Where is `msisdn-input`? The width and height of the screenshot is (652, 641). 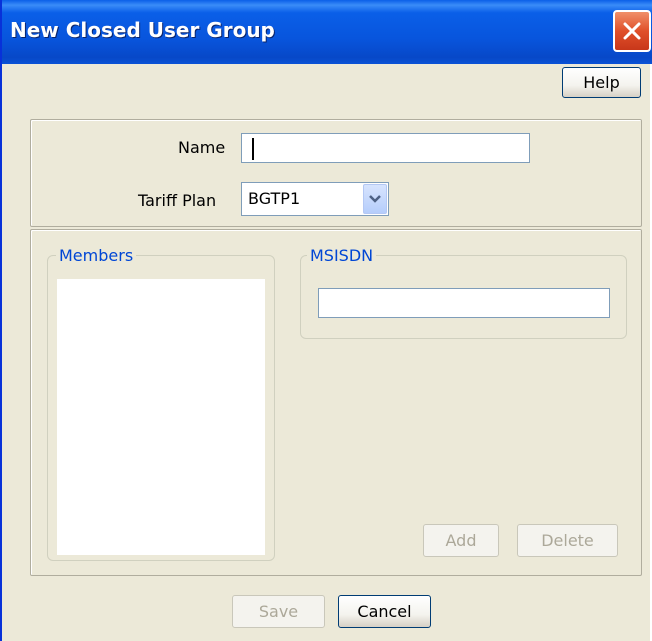
msisdn-input is located at coordinates (464, 303).